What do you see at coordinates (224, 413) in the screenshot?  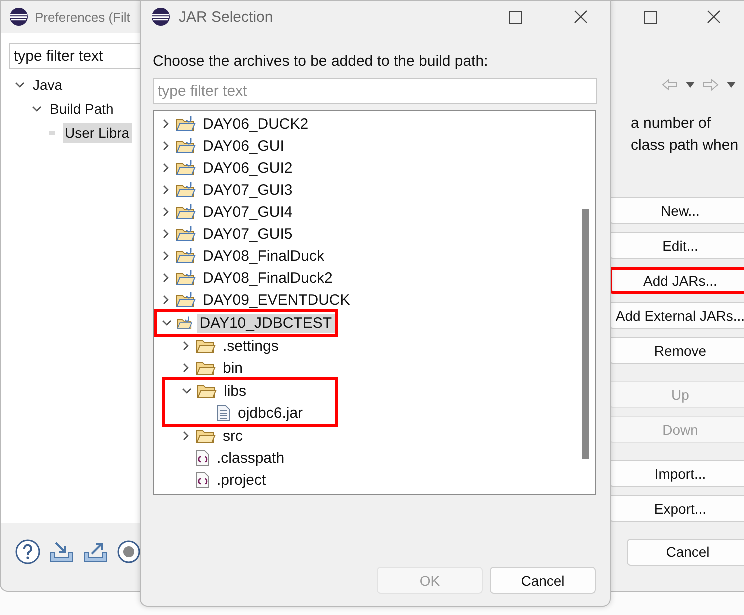 I see `file-icon` at bounding box center [224, 413].